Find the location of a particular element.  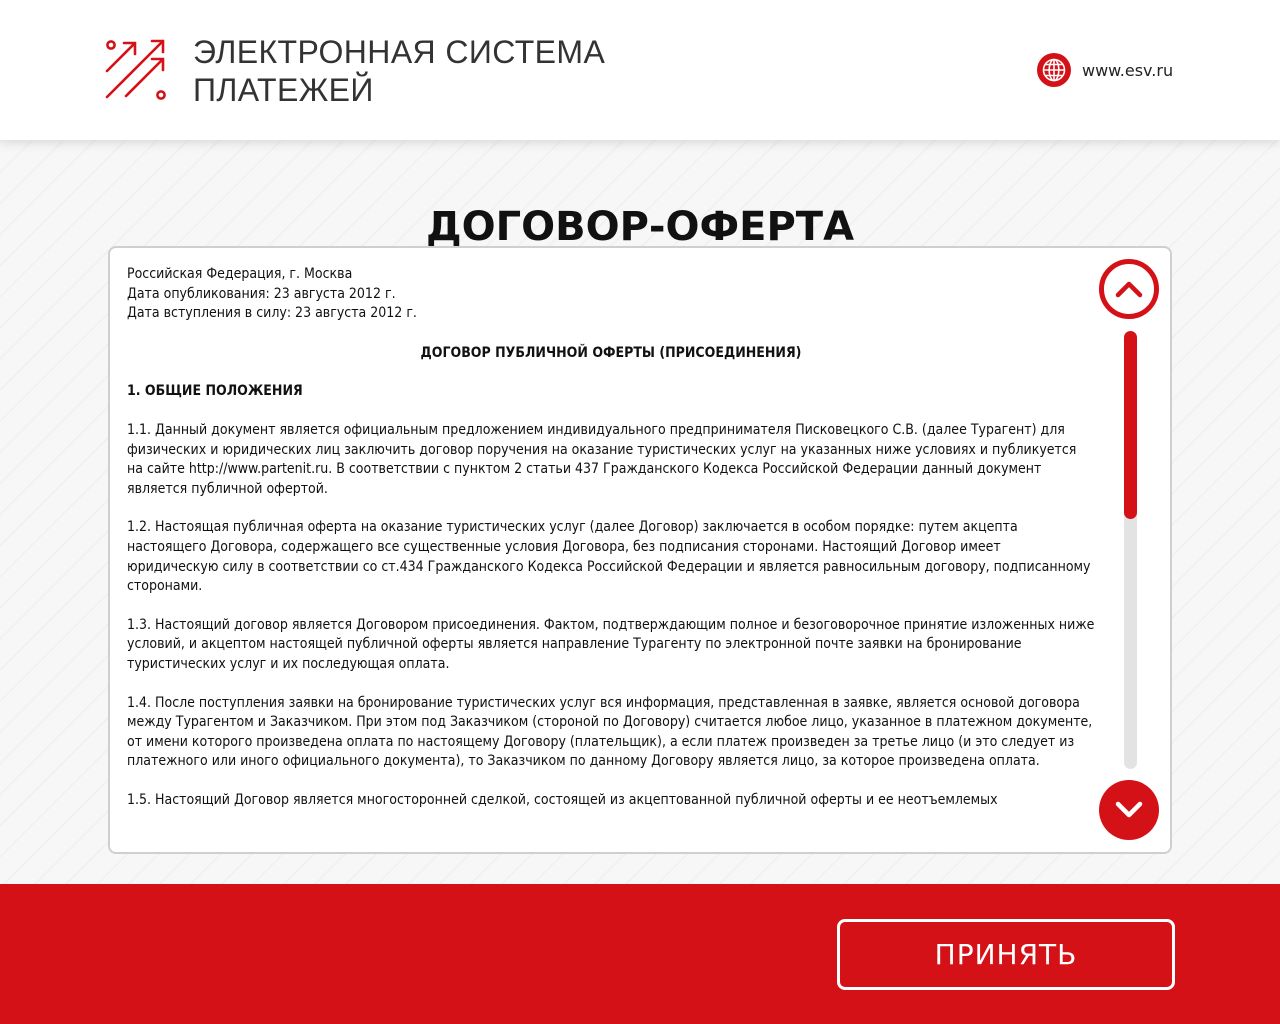

accept-button: ПРИНЯТЬ is located at coordinates (1006, 954).